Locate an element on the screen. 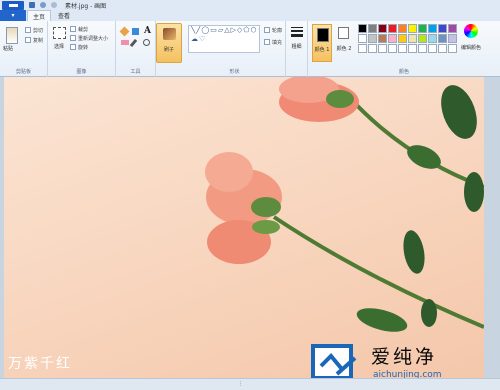  rotate-icon is located at coordinates (73, 47).